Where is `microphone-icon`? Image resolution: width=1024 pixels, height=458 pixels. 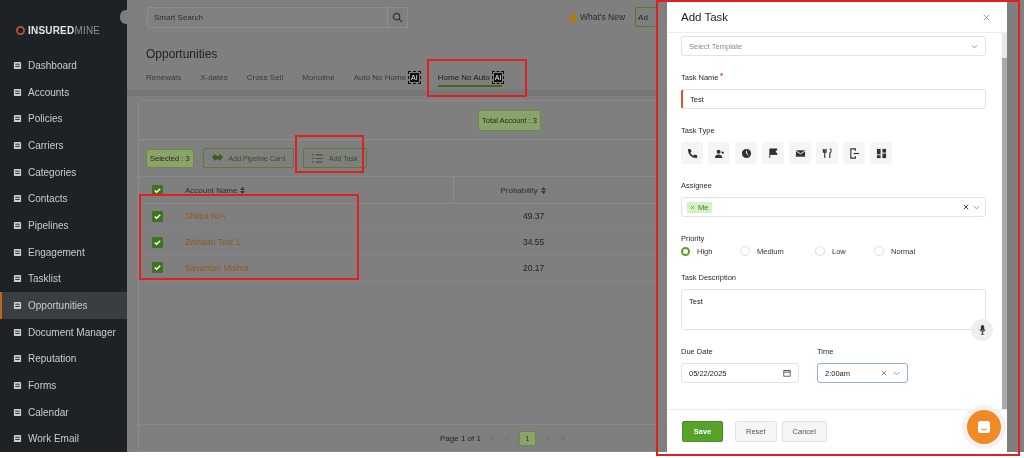
microphone-icon is located at coordinates (982, 330).